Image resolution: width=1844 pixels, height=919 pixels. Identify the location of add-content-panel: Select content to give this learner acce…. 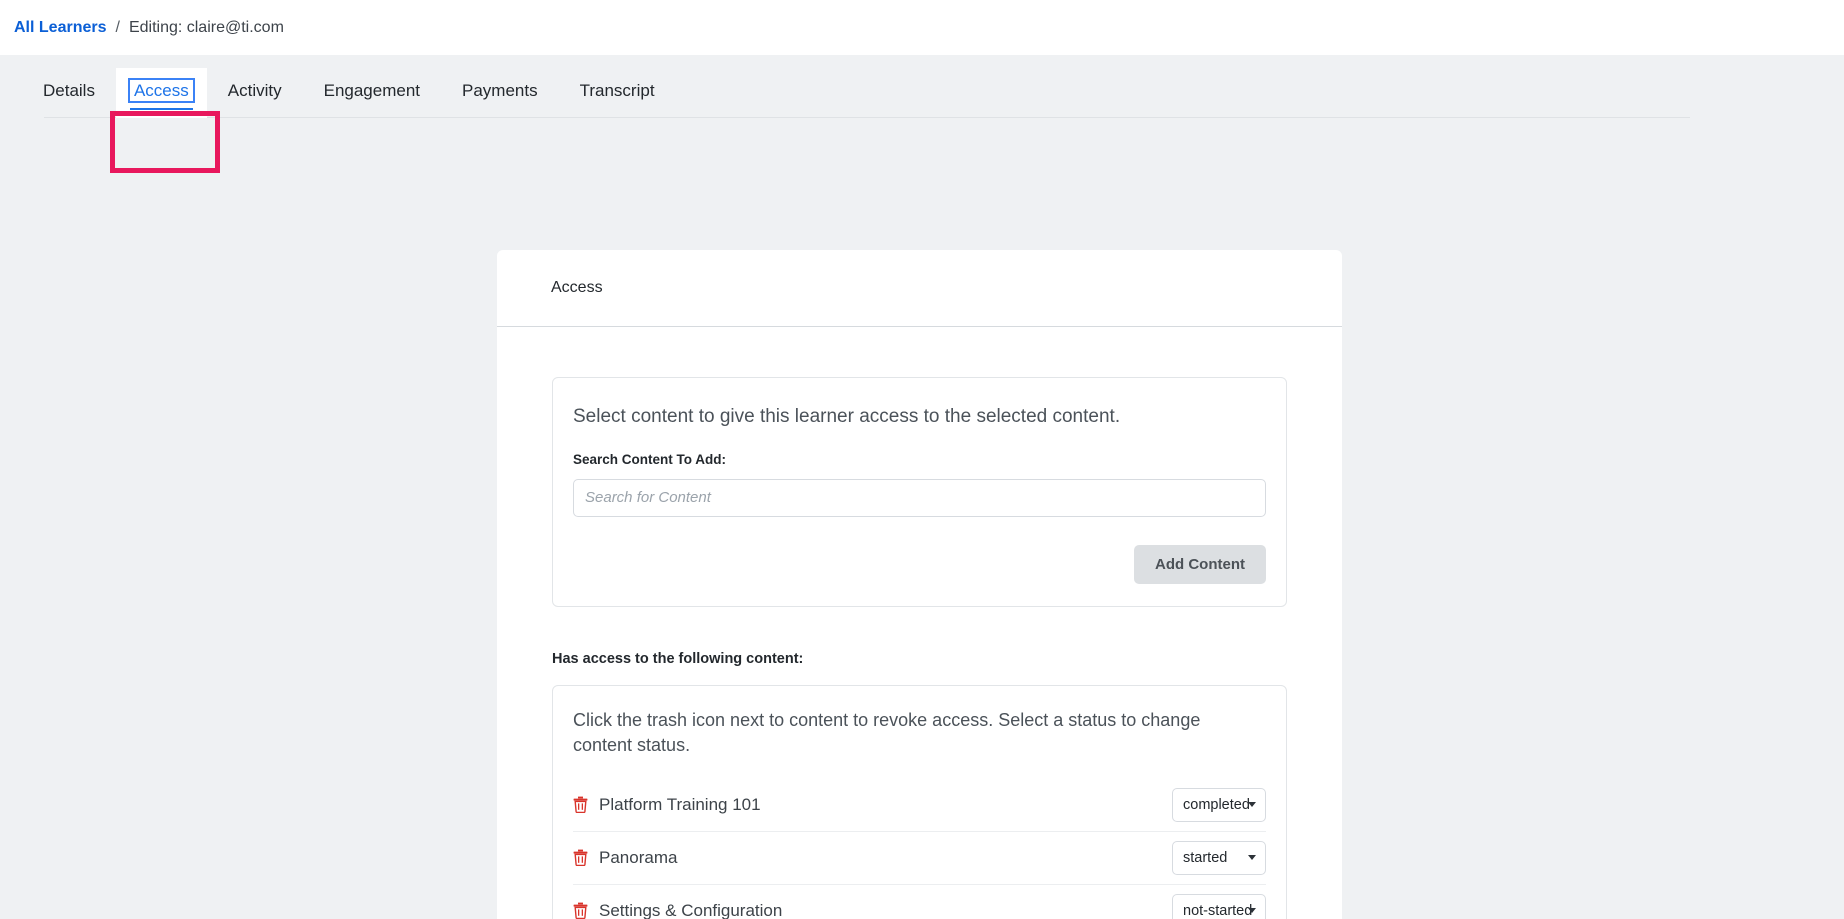
(919, 492).